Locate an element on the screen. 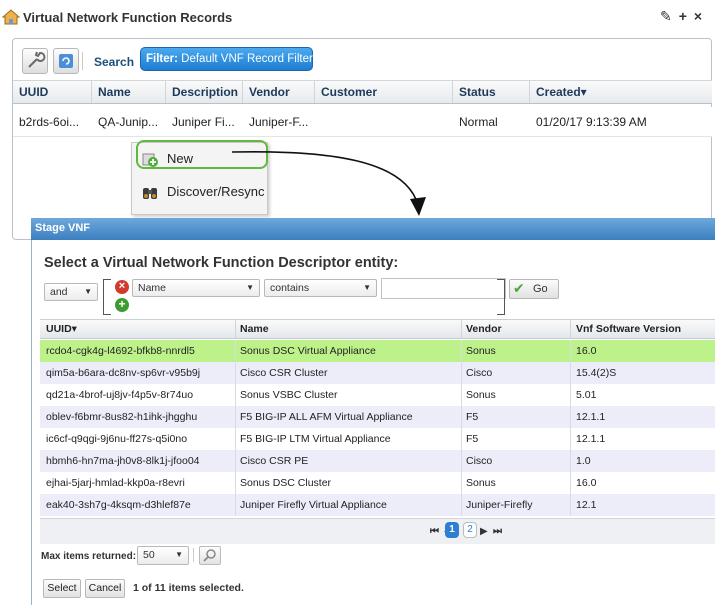  filter-chip: Filter: Default VNF Record Filter is located at coordinates (226, 59).